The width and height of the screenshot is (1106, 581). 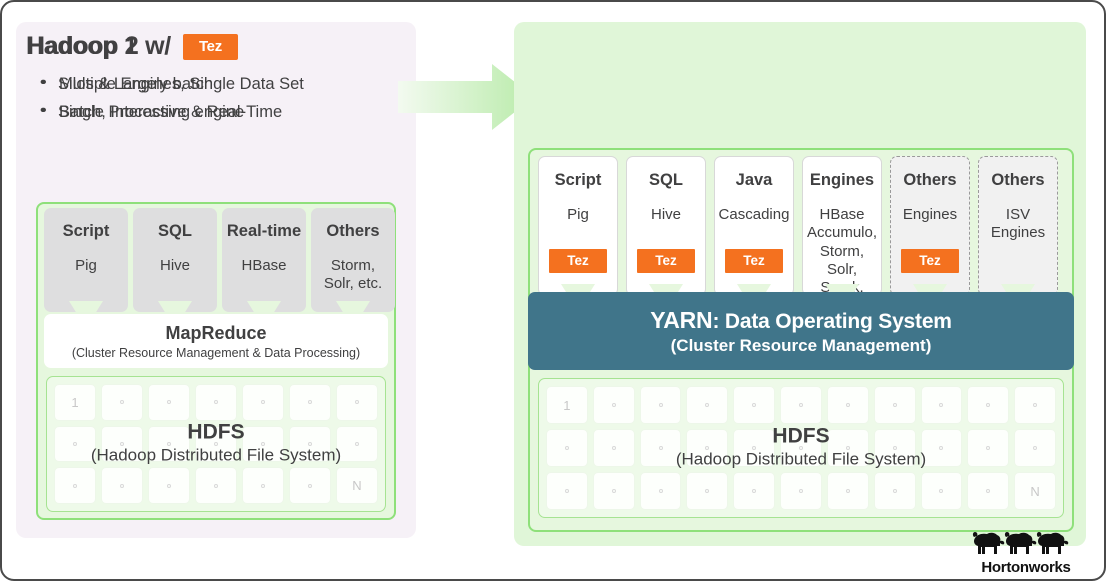 I want to click on list-item: Batch, Interactive & Real-Time, so click(x=168, y=111).